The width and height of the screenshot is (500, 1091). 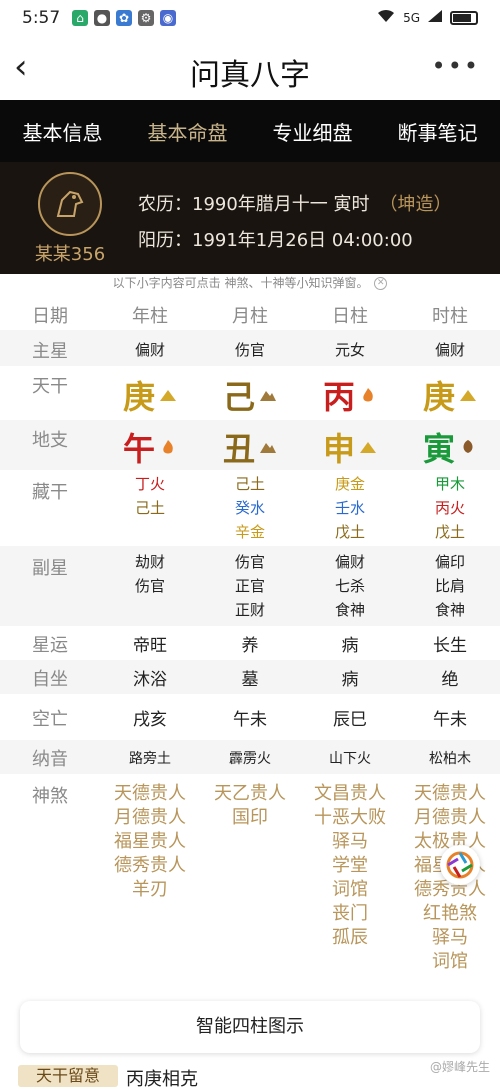 What do you see at coordinates (250, 532) in the screenshot?
I see `hidden-stem: 辛金` at bounding box center [250, 532].